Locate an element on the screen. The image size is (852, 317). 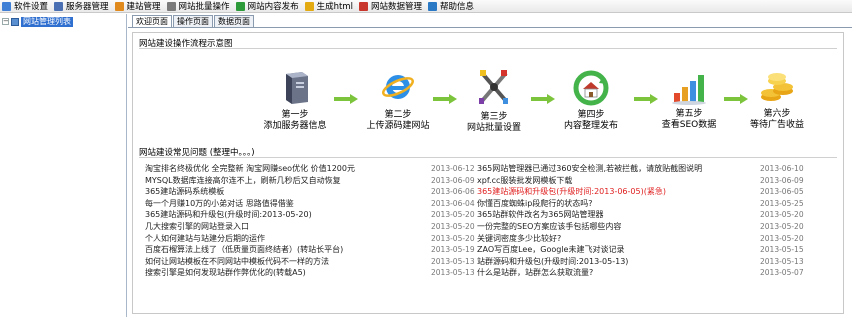
news-item: 百度石榴算法上线了（低质量页面终结者）(转站长平台) 2013-05-19 is located at coordinates (313, 250).